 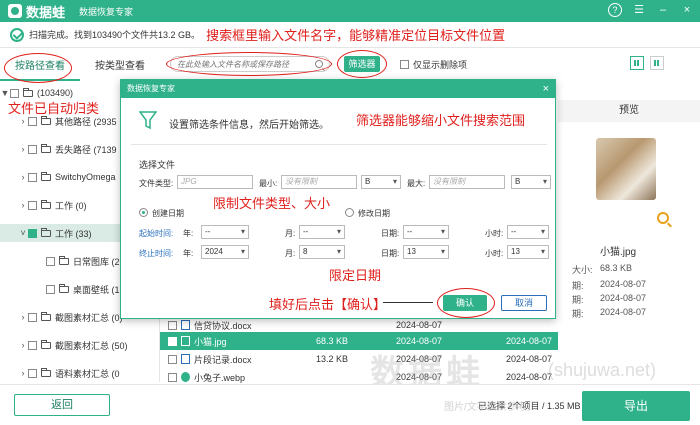 I want to click on end-time-label: 终止时间:, so click(x=156, y=253).